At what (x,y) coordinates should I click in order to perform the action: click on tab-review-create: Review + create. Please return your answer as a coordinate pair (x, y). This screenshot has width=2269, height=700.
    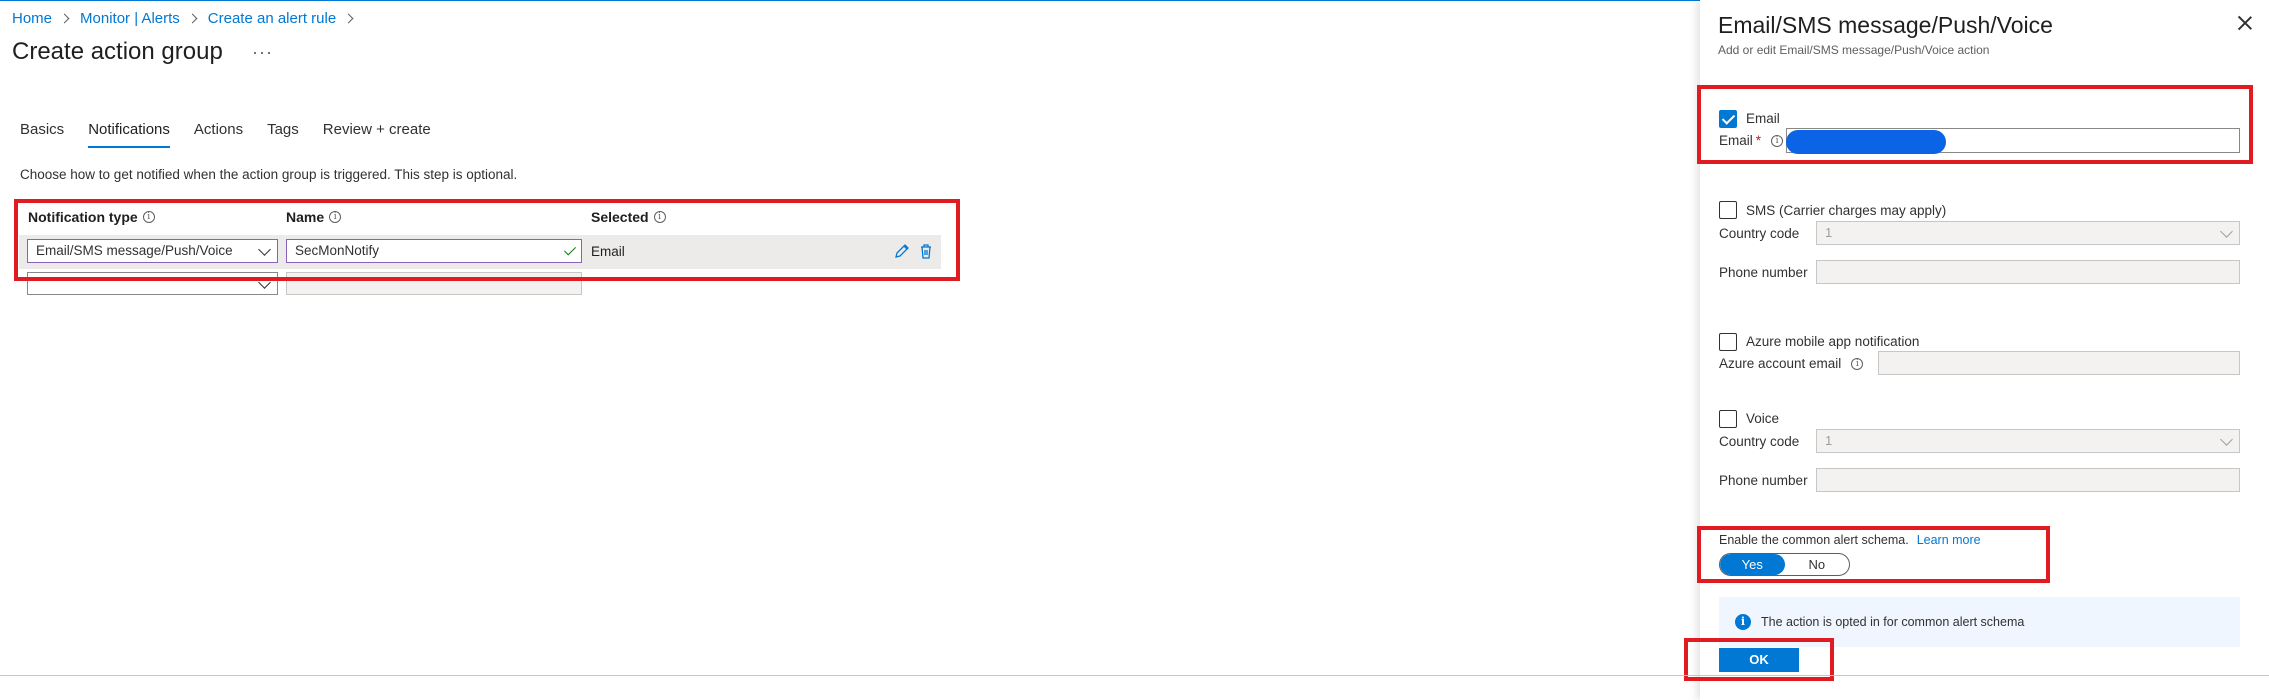
    Looking at the image, I should click on (377, 134).